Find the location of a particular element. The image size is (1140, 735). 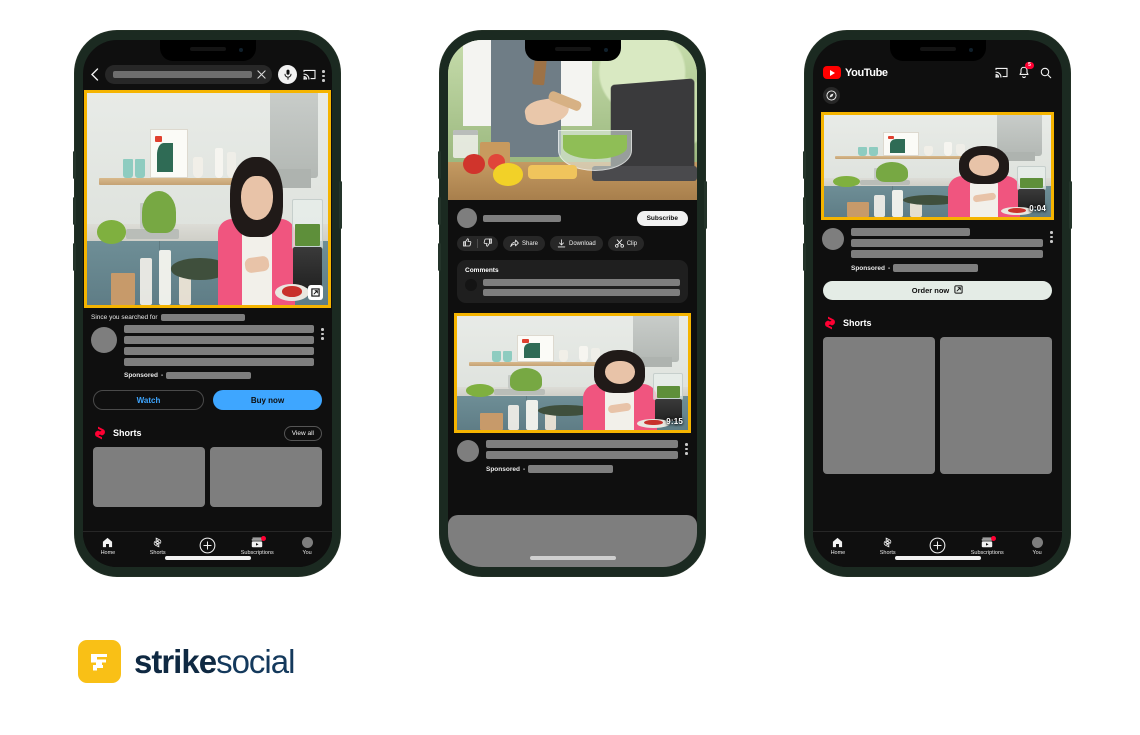

video-player is located at coordinates (572, 120).